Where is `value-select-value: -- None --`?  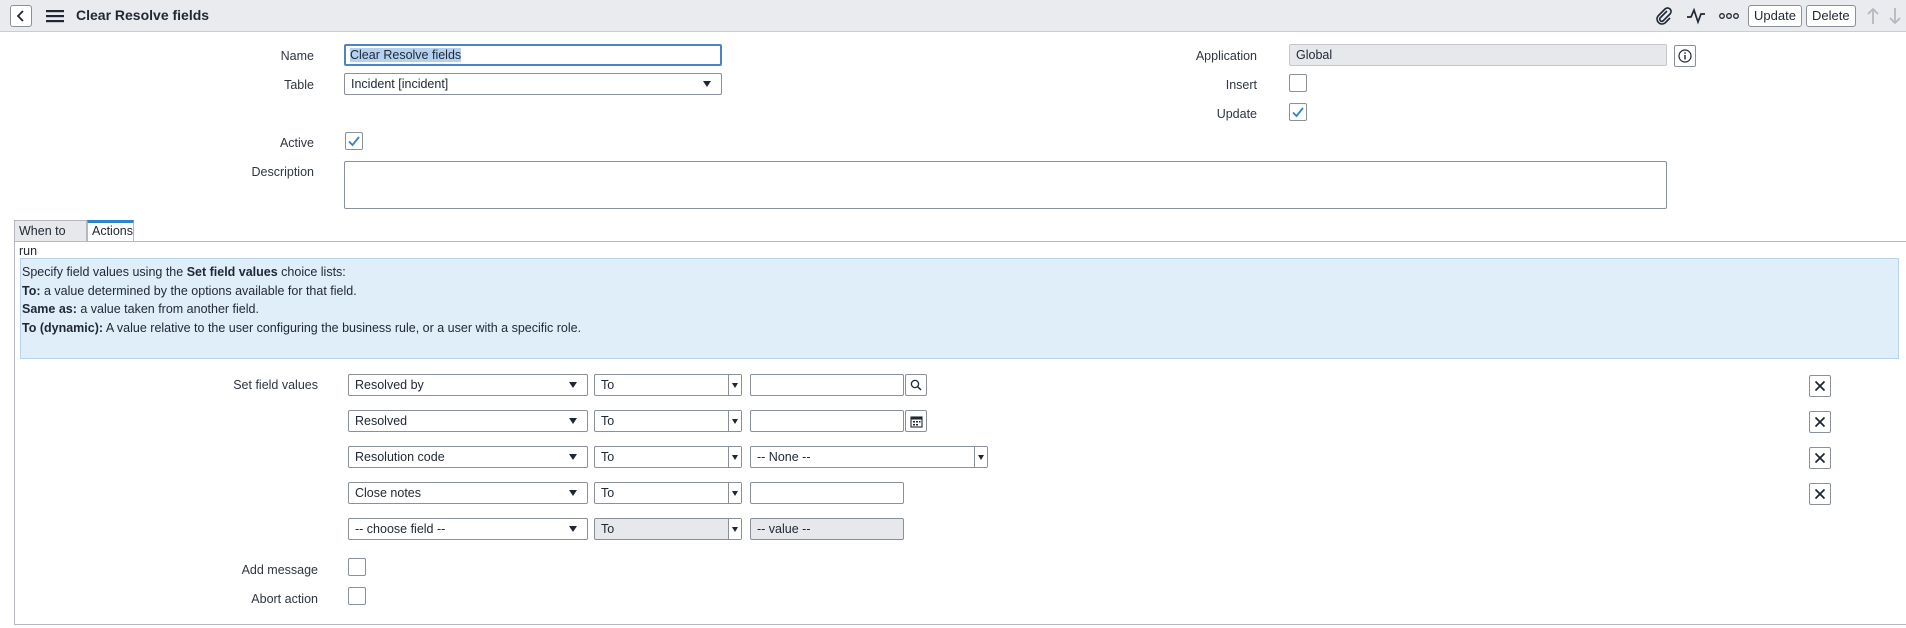
value-select-value: -- None -- is located at coordinates (784, 457).